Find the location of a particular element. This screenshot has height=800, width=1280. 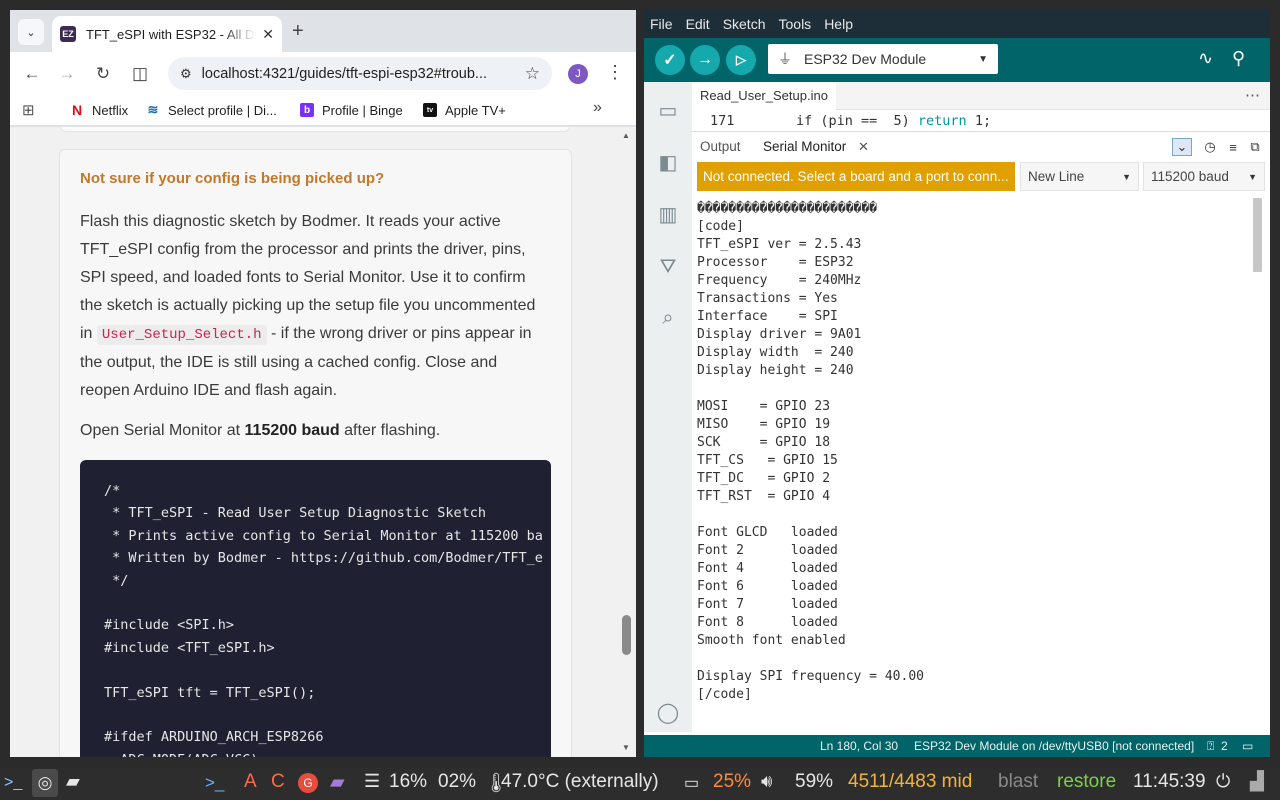

serial-plotter-icon: ∿ is located at coordinates (1205, 58).